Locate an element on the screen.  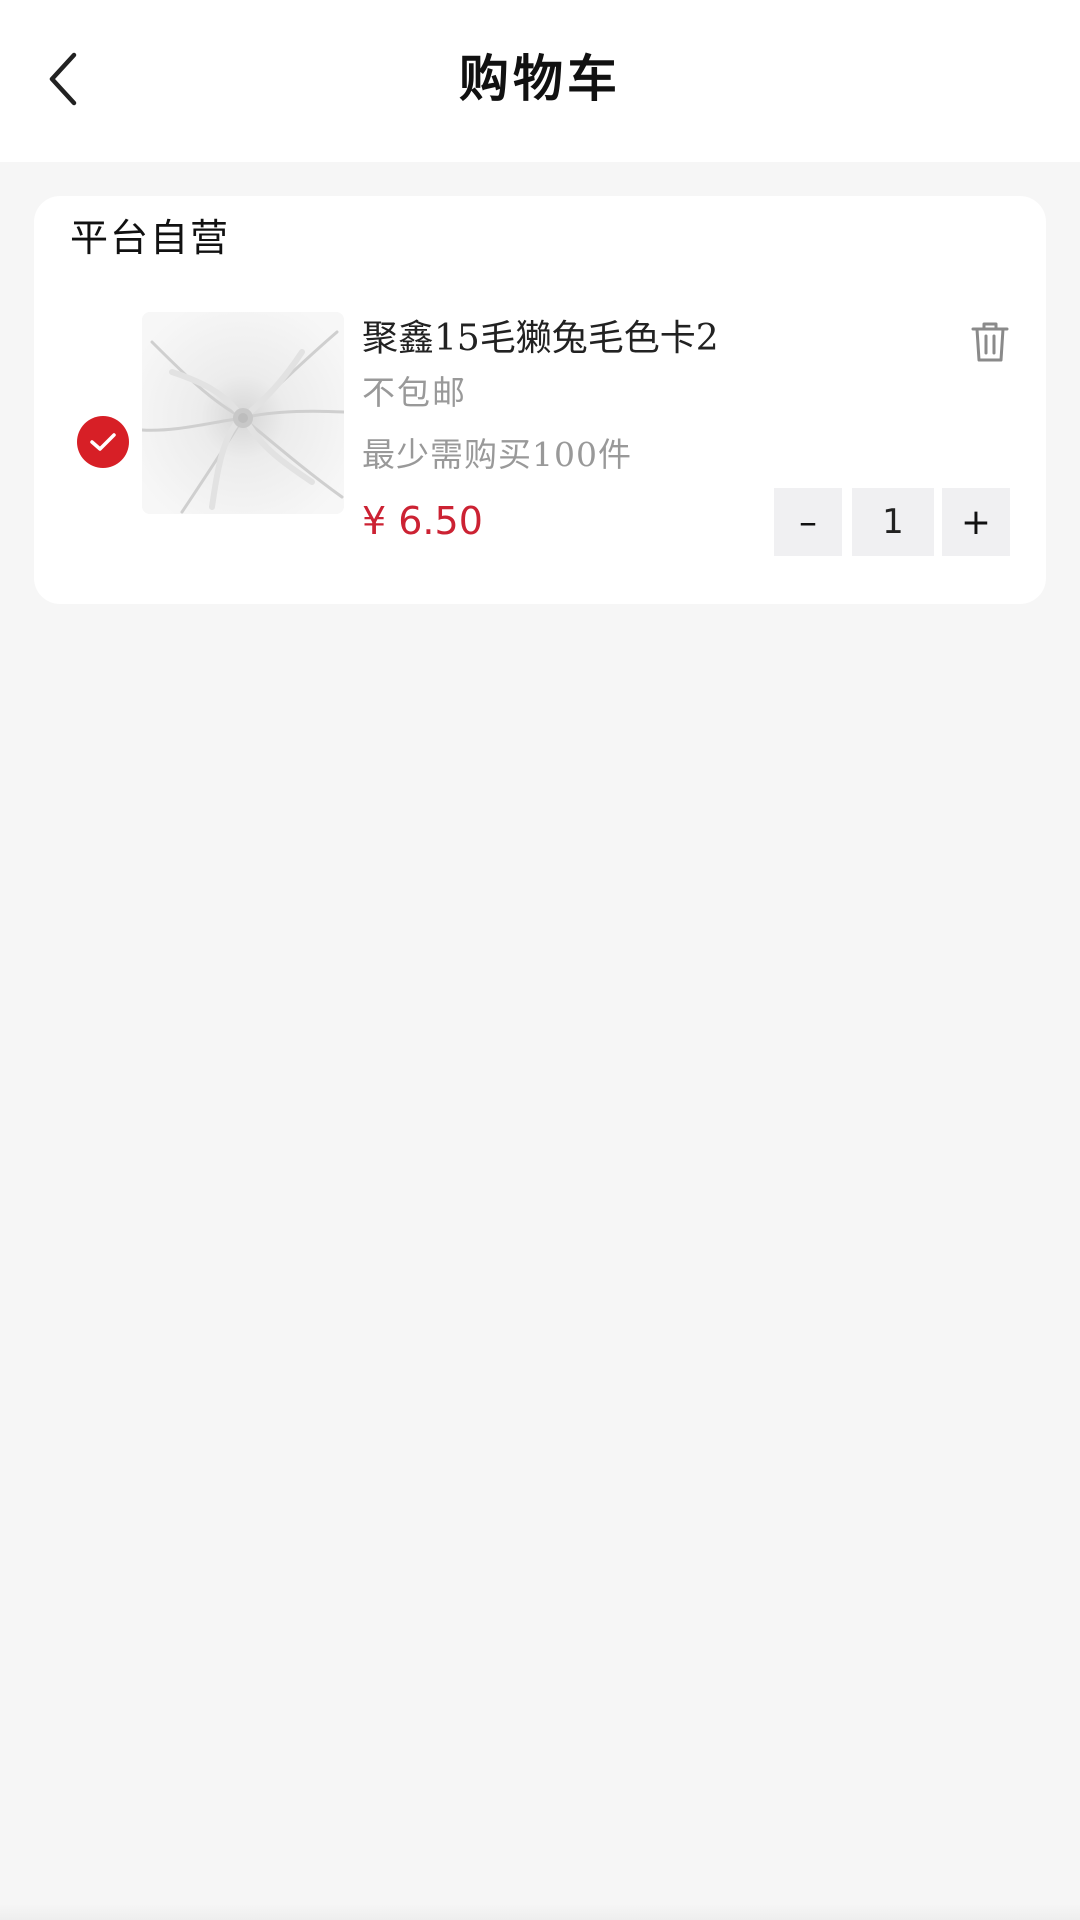
trash-icon is located at coordinates (990, 342).